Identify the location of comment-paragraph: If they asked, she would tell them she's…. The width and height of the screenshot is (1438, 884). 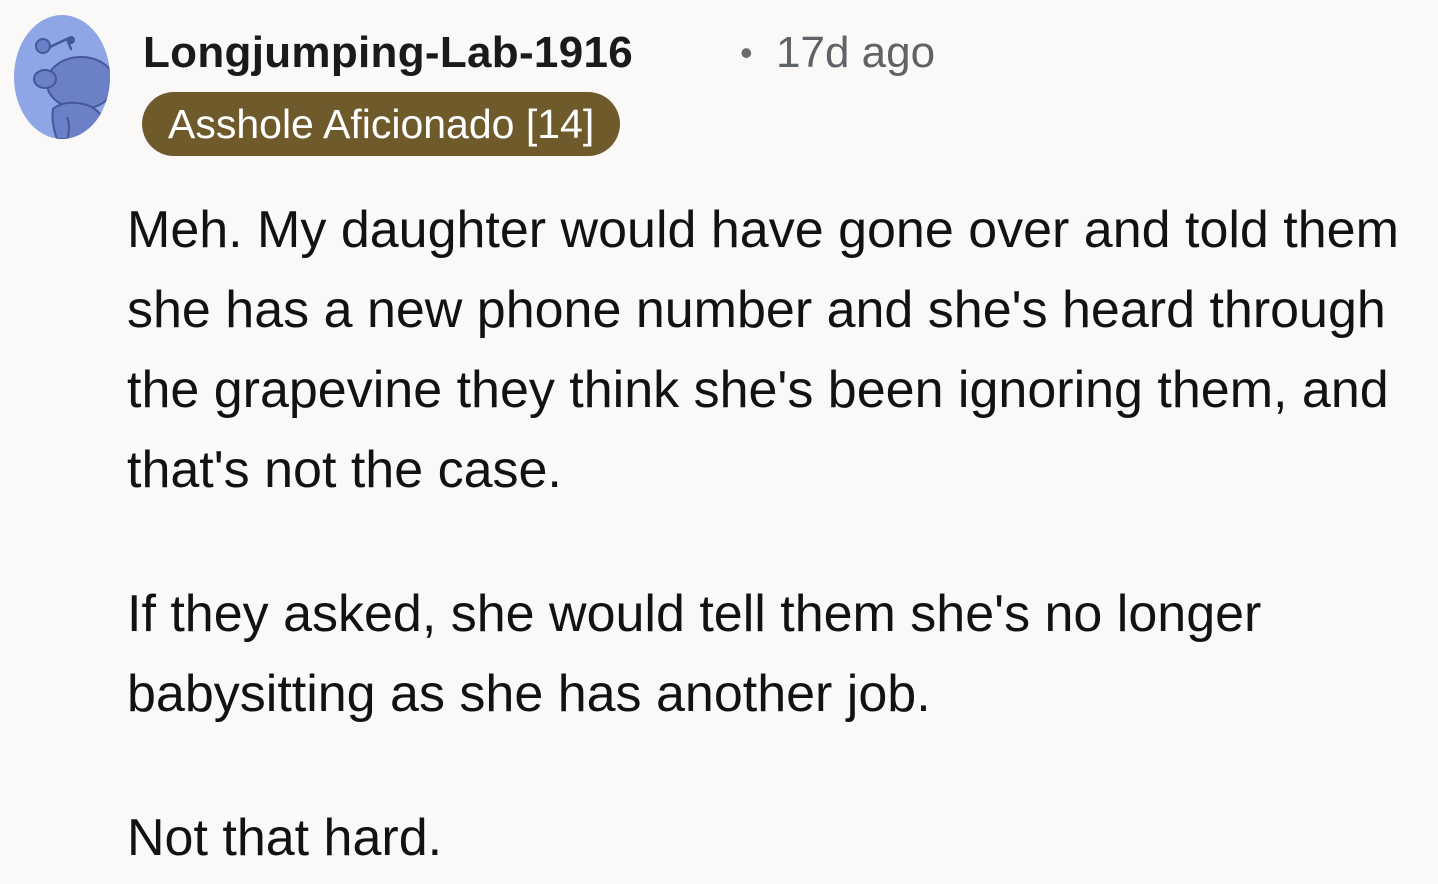
(694, 654).